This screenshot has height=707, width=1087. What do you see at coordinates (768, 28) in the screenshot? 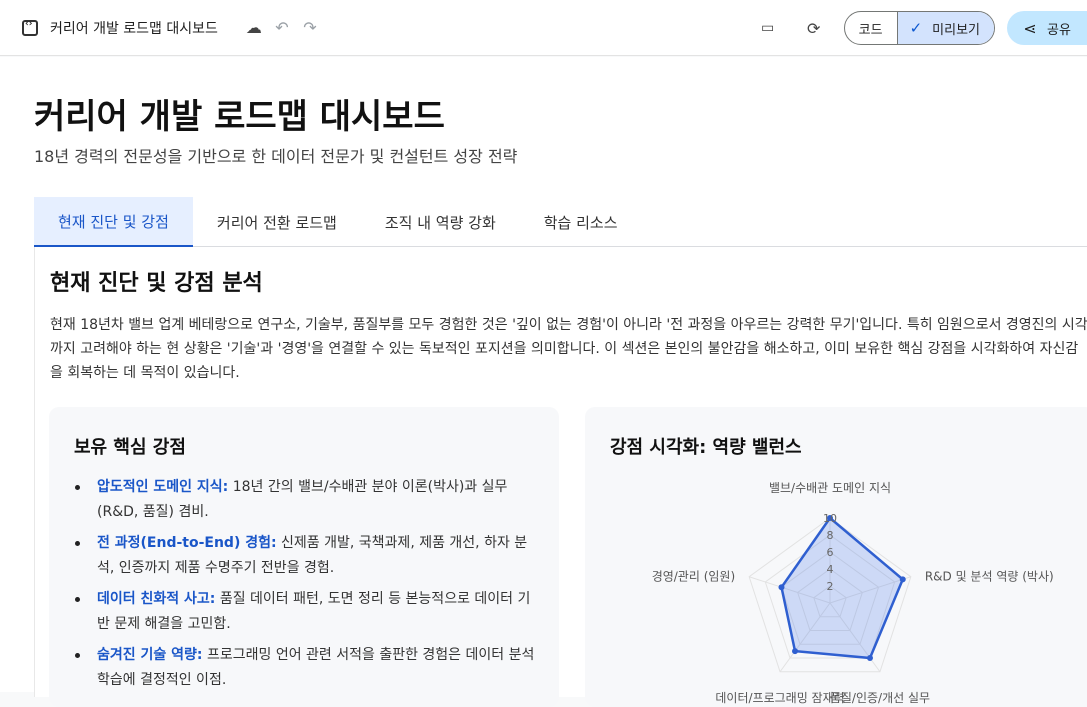
I see `terminal-icon: ▭` at bounding box center [768, 28].